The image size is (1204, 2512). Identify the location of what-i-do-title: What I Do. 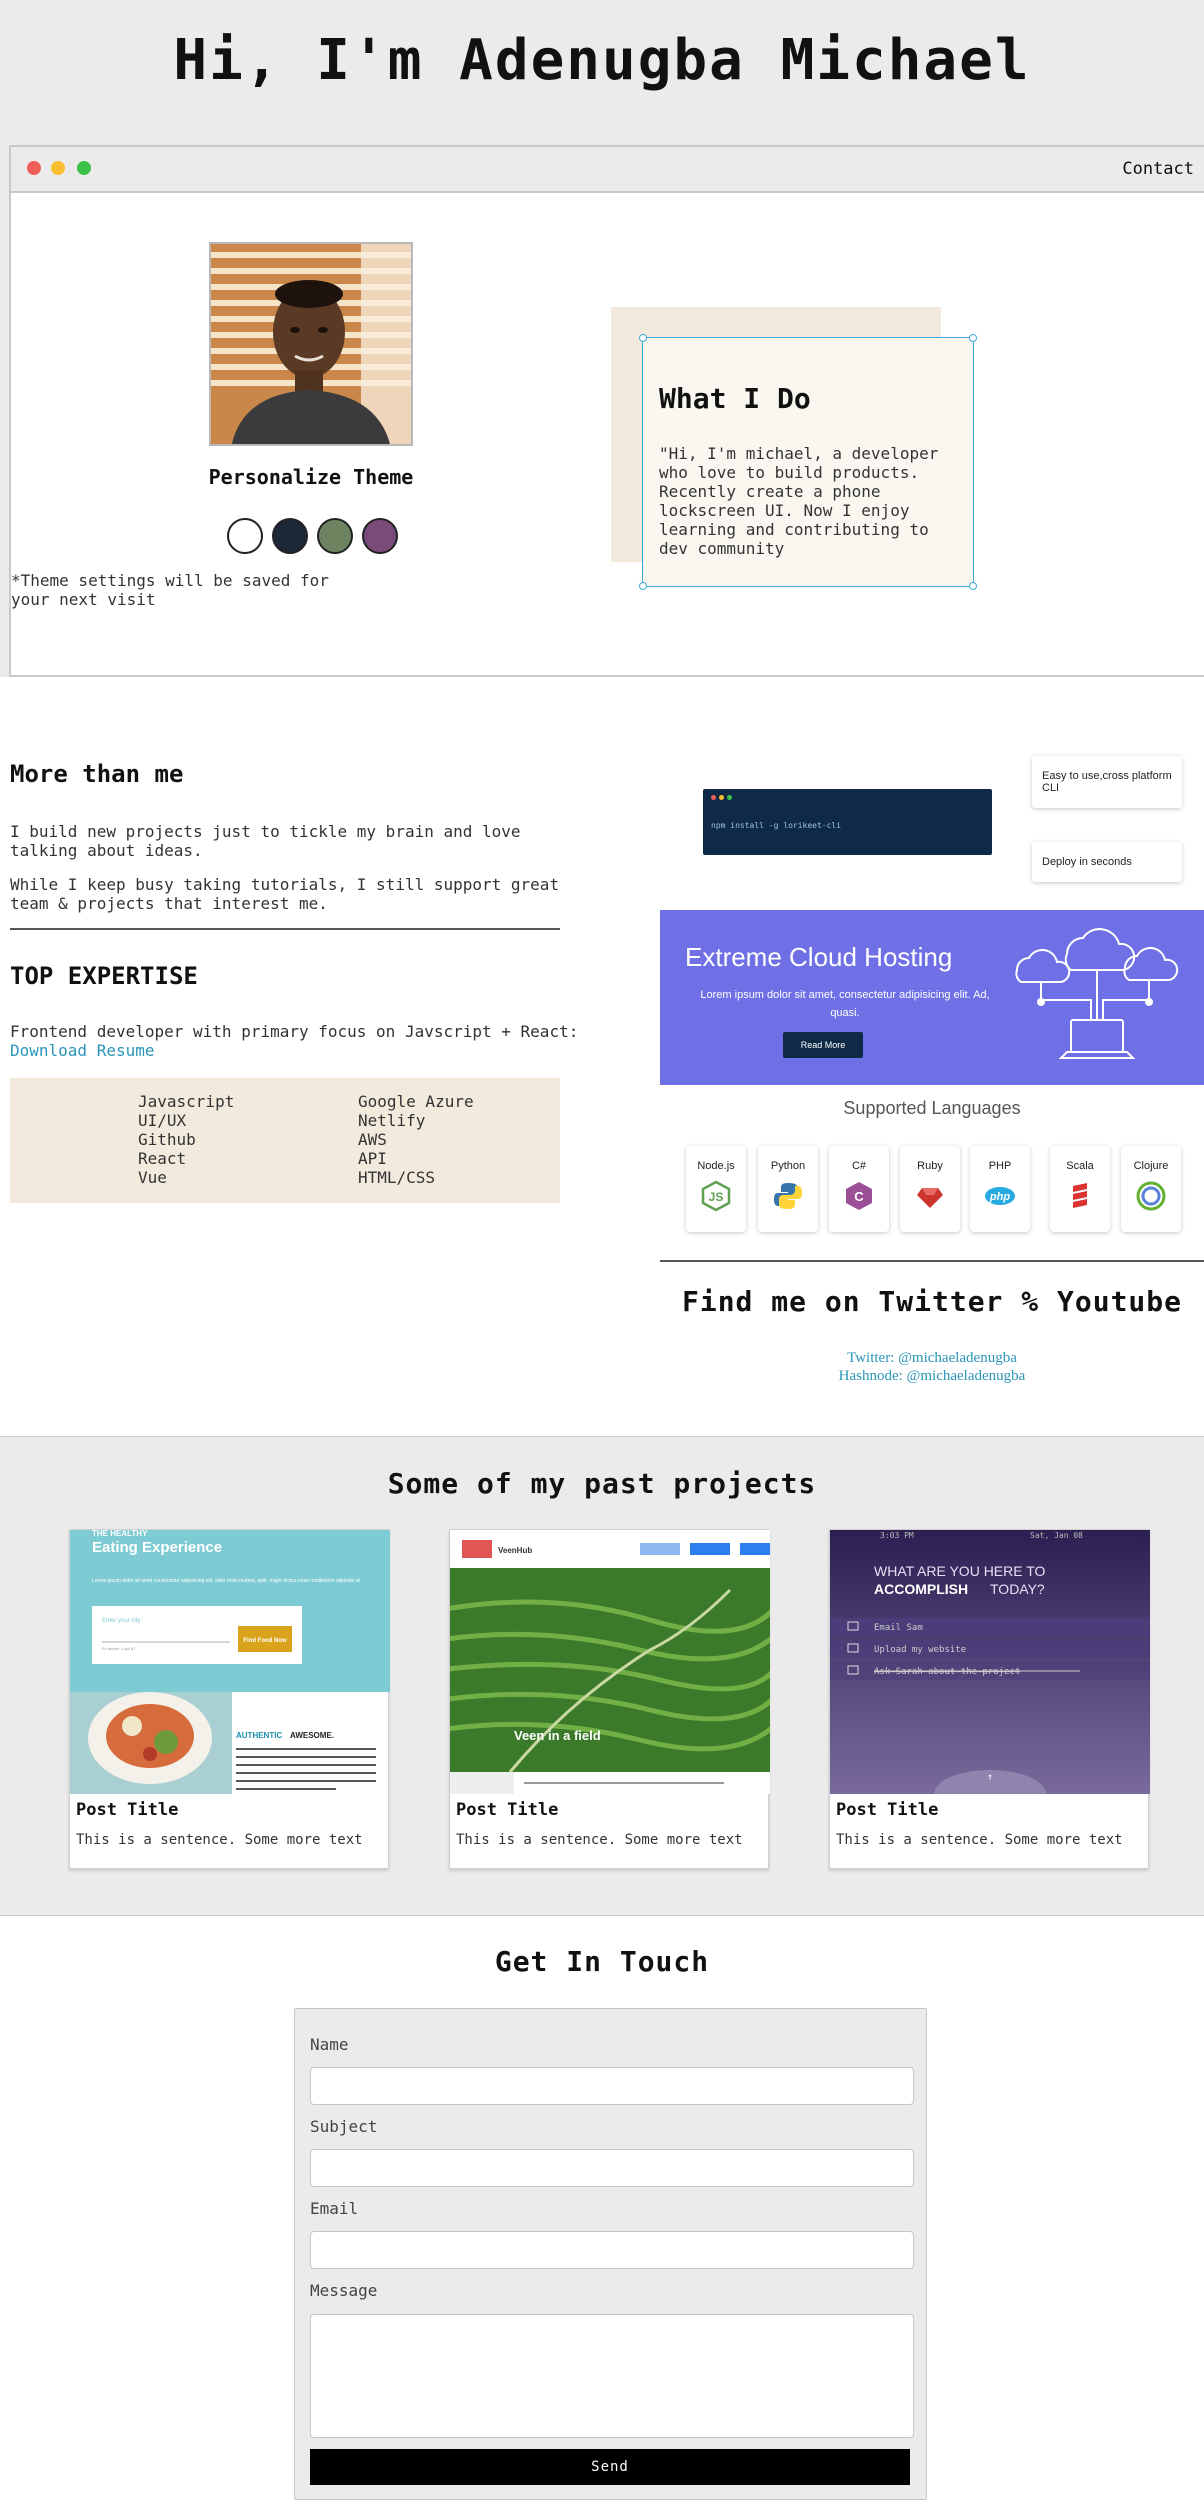
(735, 398).